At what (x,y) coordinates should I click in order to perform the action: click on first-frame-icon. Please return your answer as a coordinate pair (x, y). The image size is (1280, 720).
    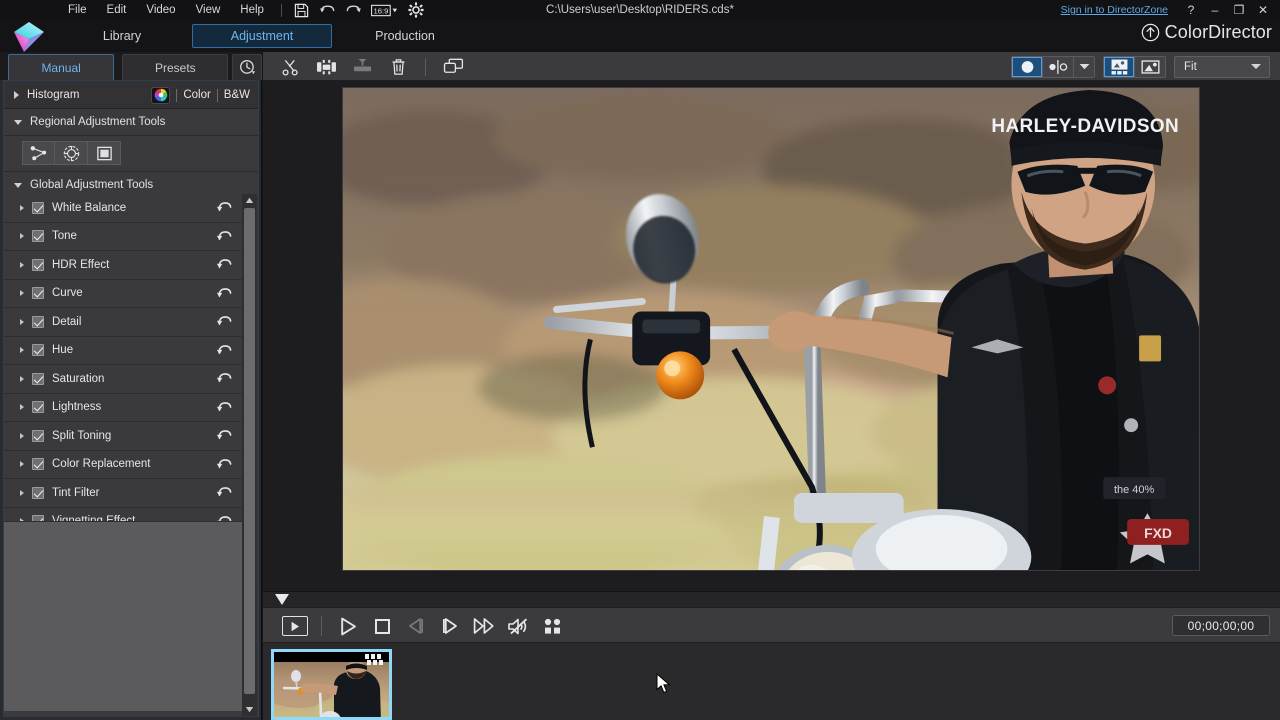
    Looking at the image, I should click on (295, 626).